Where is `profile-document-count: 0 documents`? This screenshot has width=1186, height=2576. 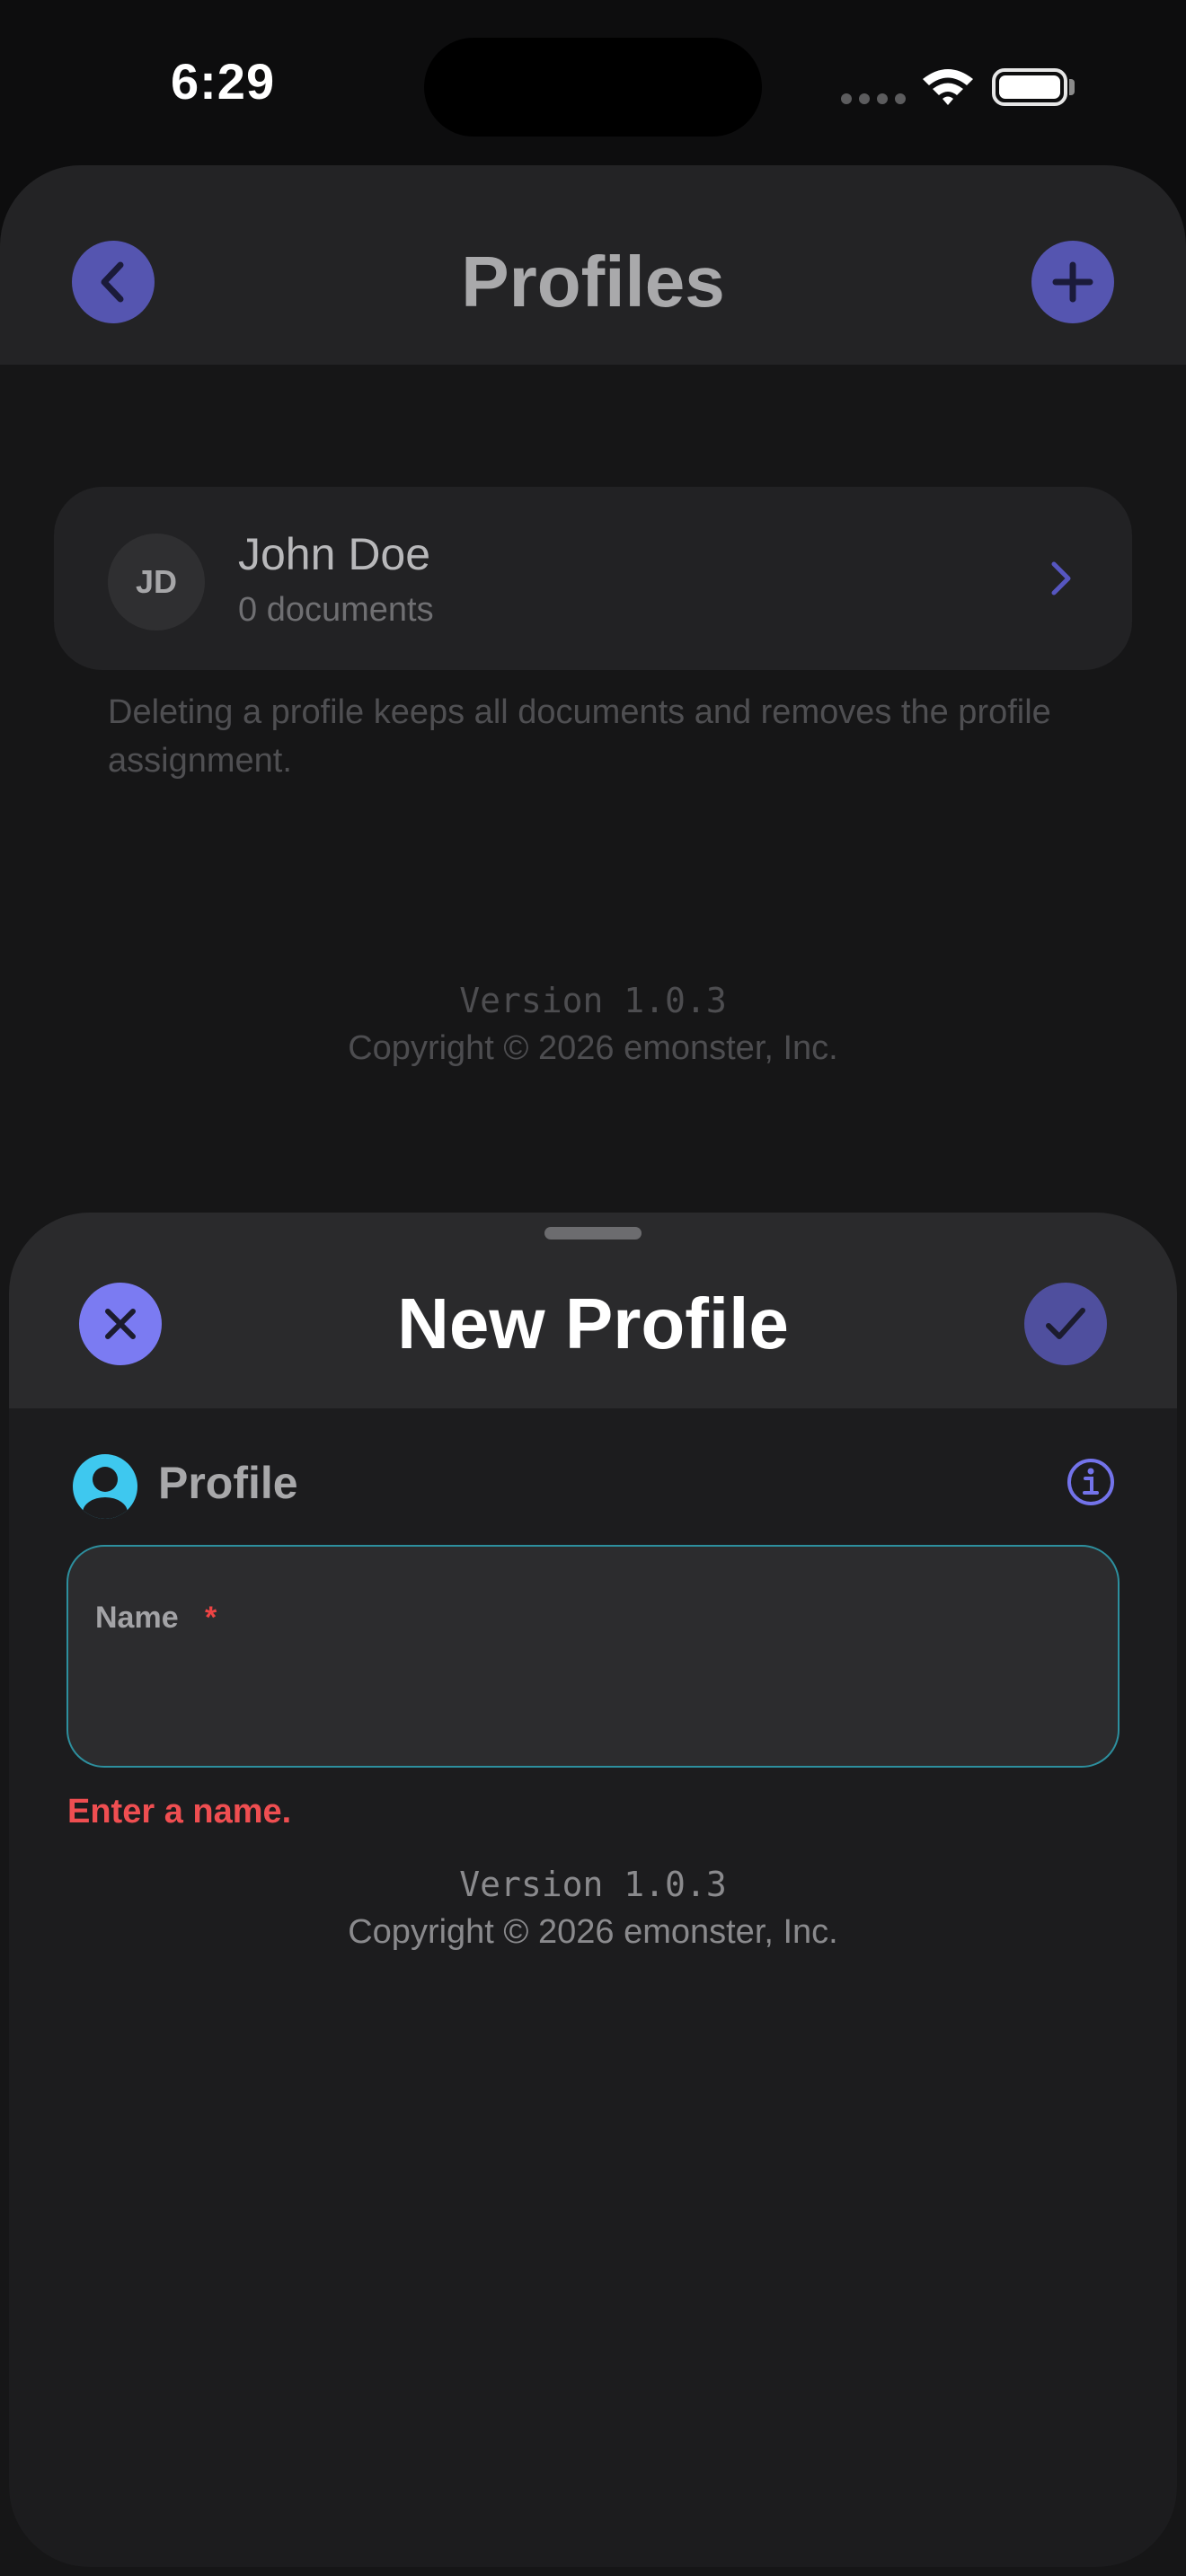
profile-document-count: 0 documents is located at coordinates (336, 610).